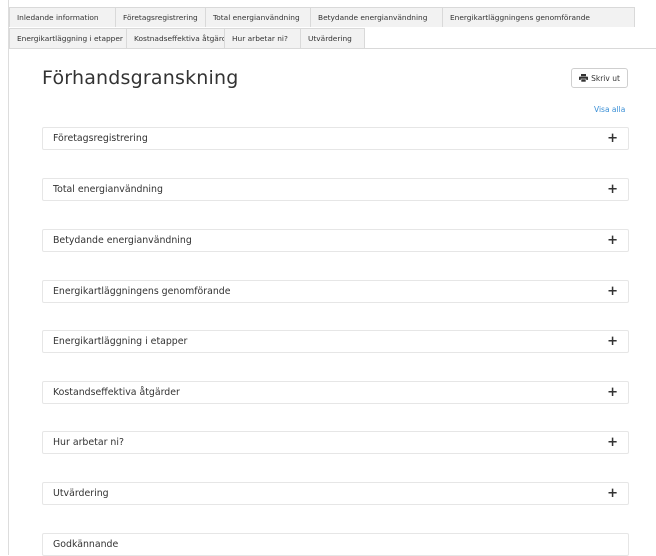  I want to click on section-label: Kostandseffektiva åtgärder, so click(116, 392).